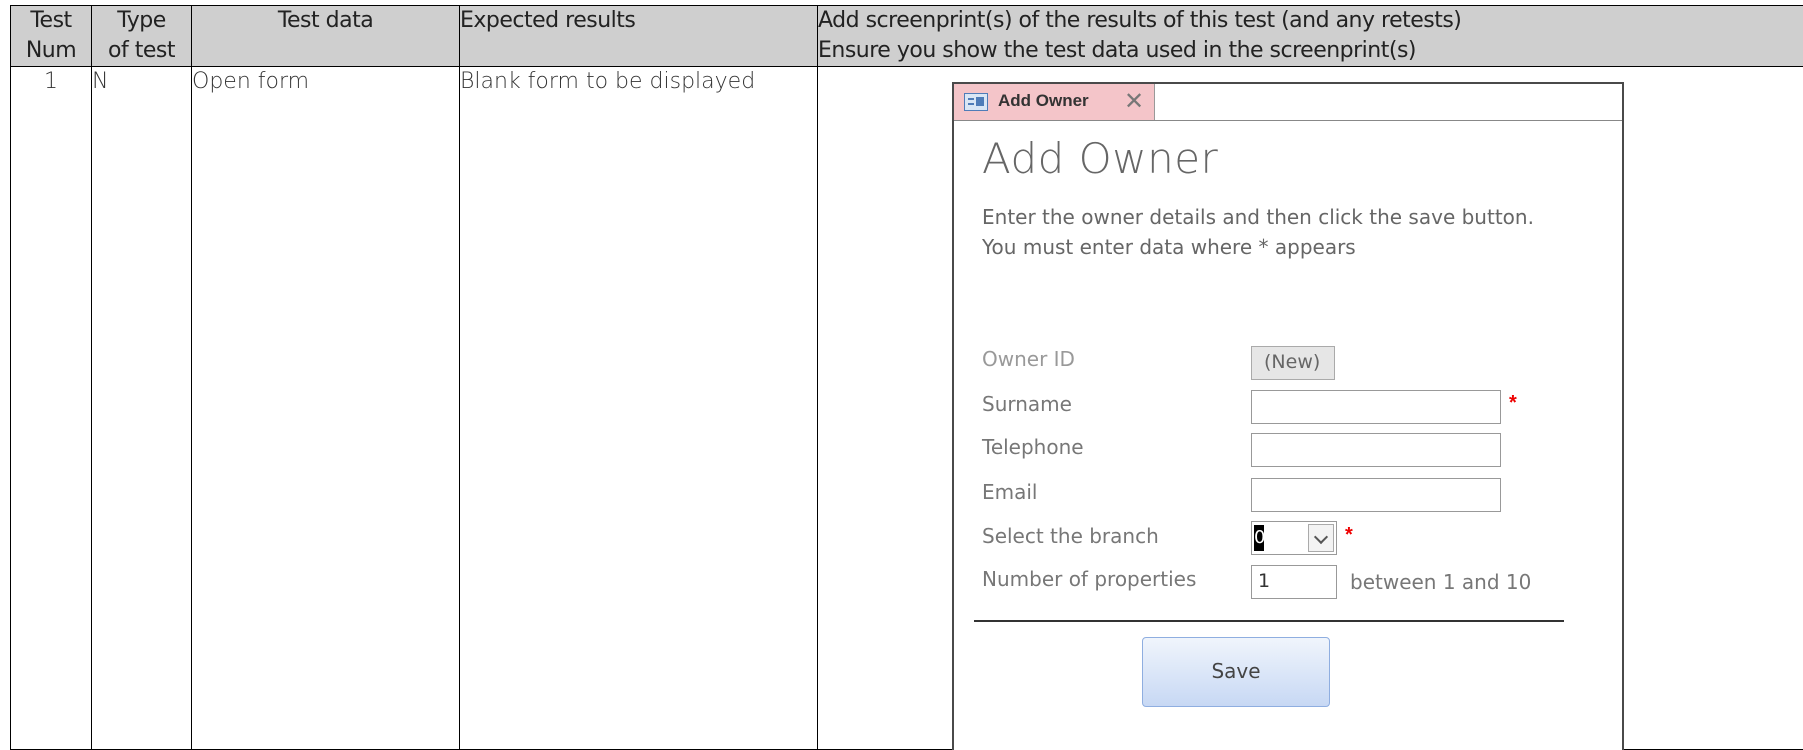 This screenshot has height=750, width=1803. Describe the element at coordinates (1100, 158) in the screenshot. I see `form-title: Add Owner` at that location.